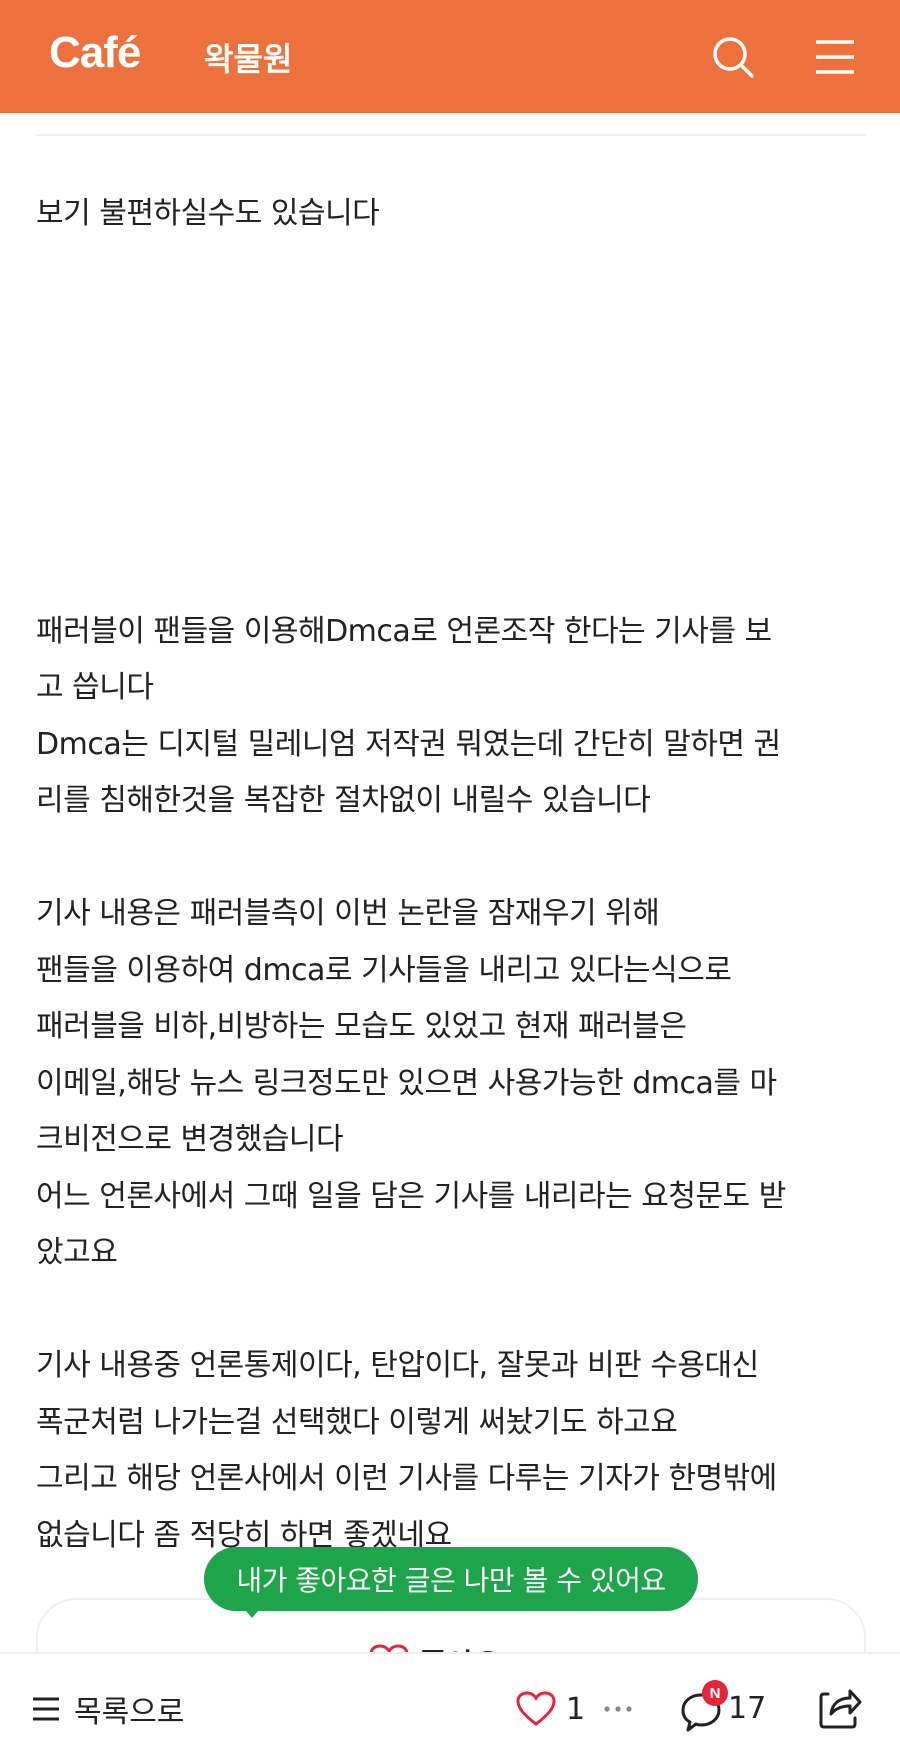  Describe the element at coordinates (408, 744) in the screenshot. I see `post-line: Dmca는 디지털 밀레니엄 저작권 뭐였는데 간단히 말하면 권` at that location.